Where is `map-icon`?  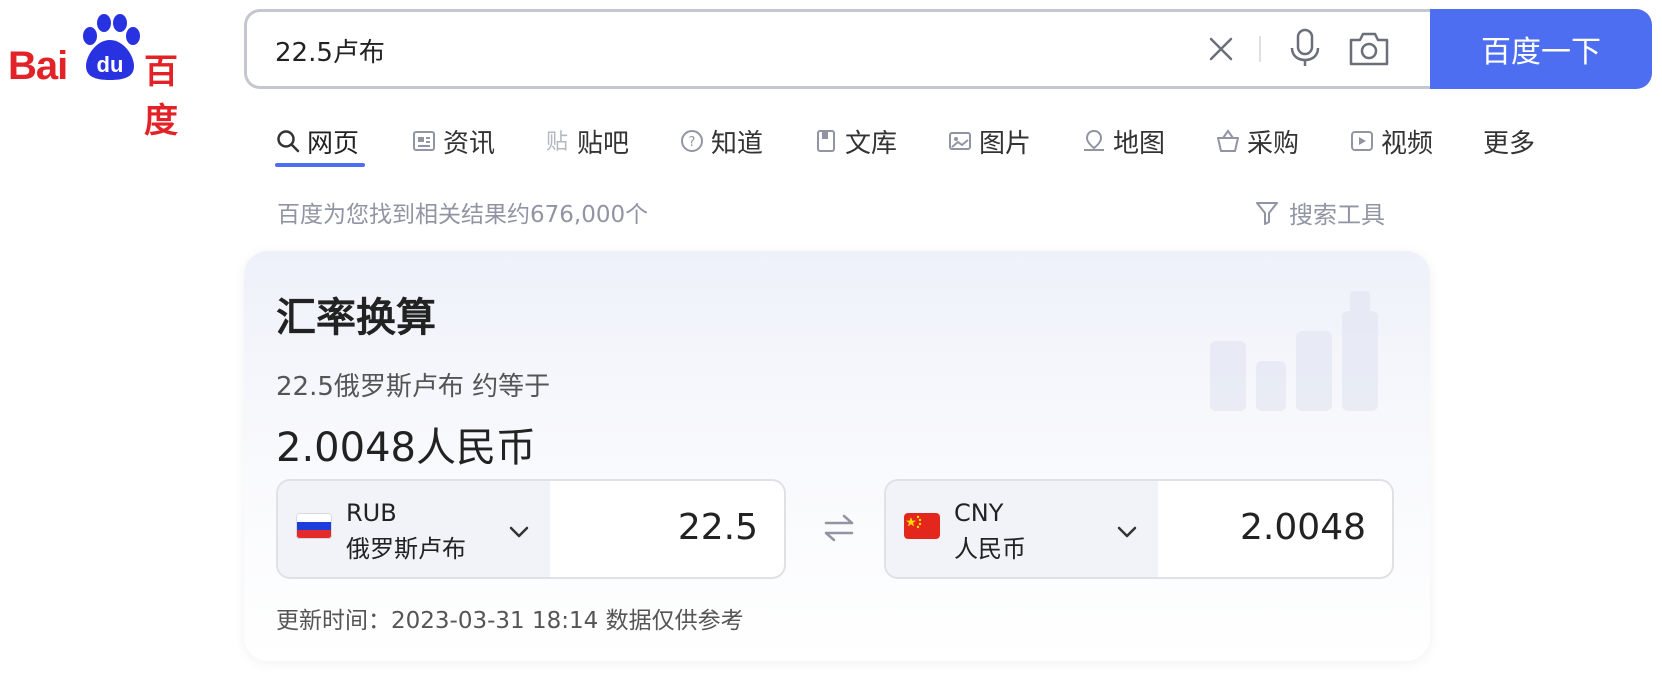 map-icon is located at coordinates (1094, 140).